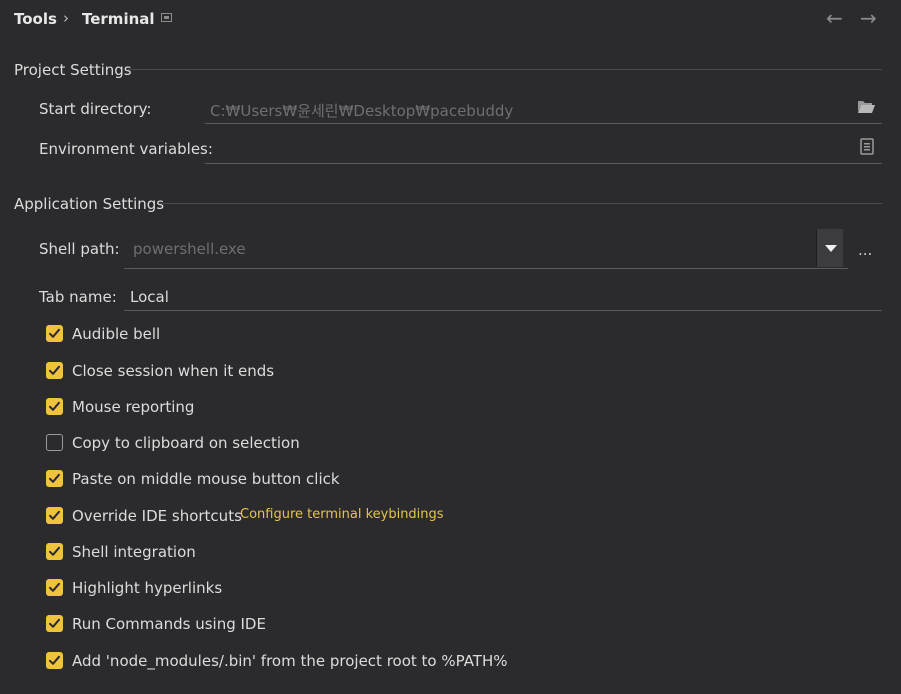  I want to click on tab-name-label: Tab name:, so click(78, 297).